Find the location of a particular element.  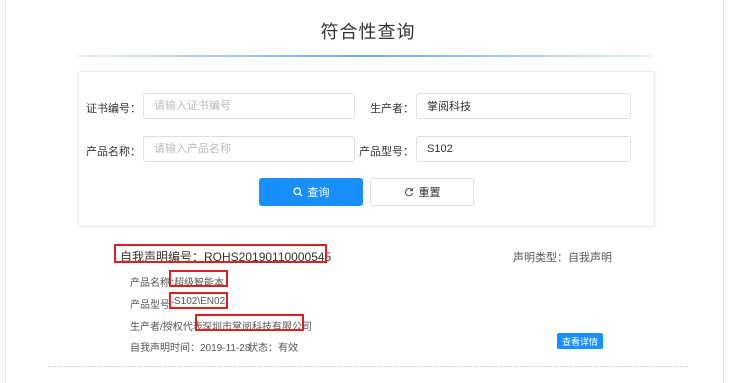

frame-left-border is located at coordinates (5, 191).